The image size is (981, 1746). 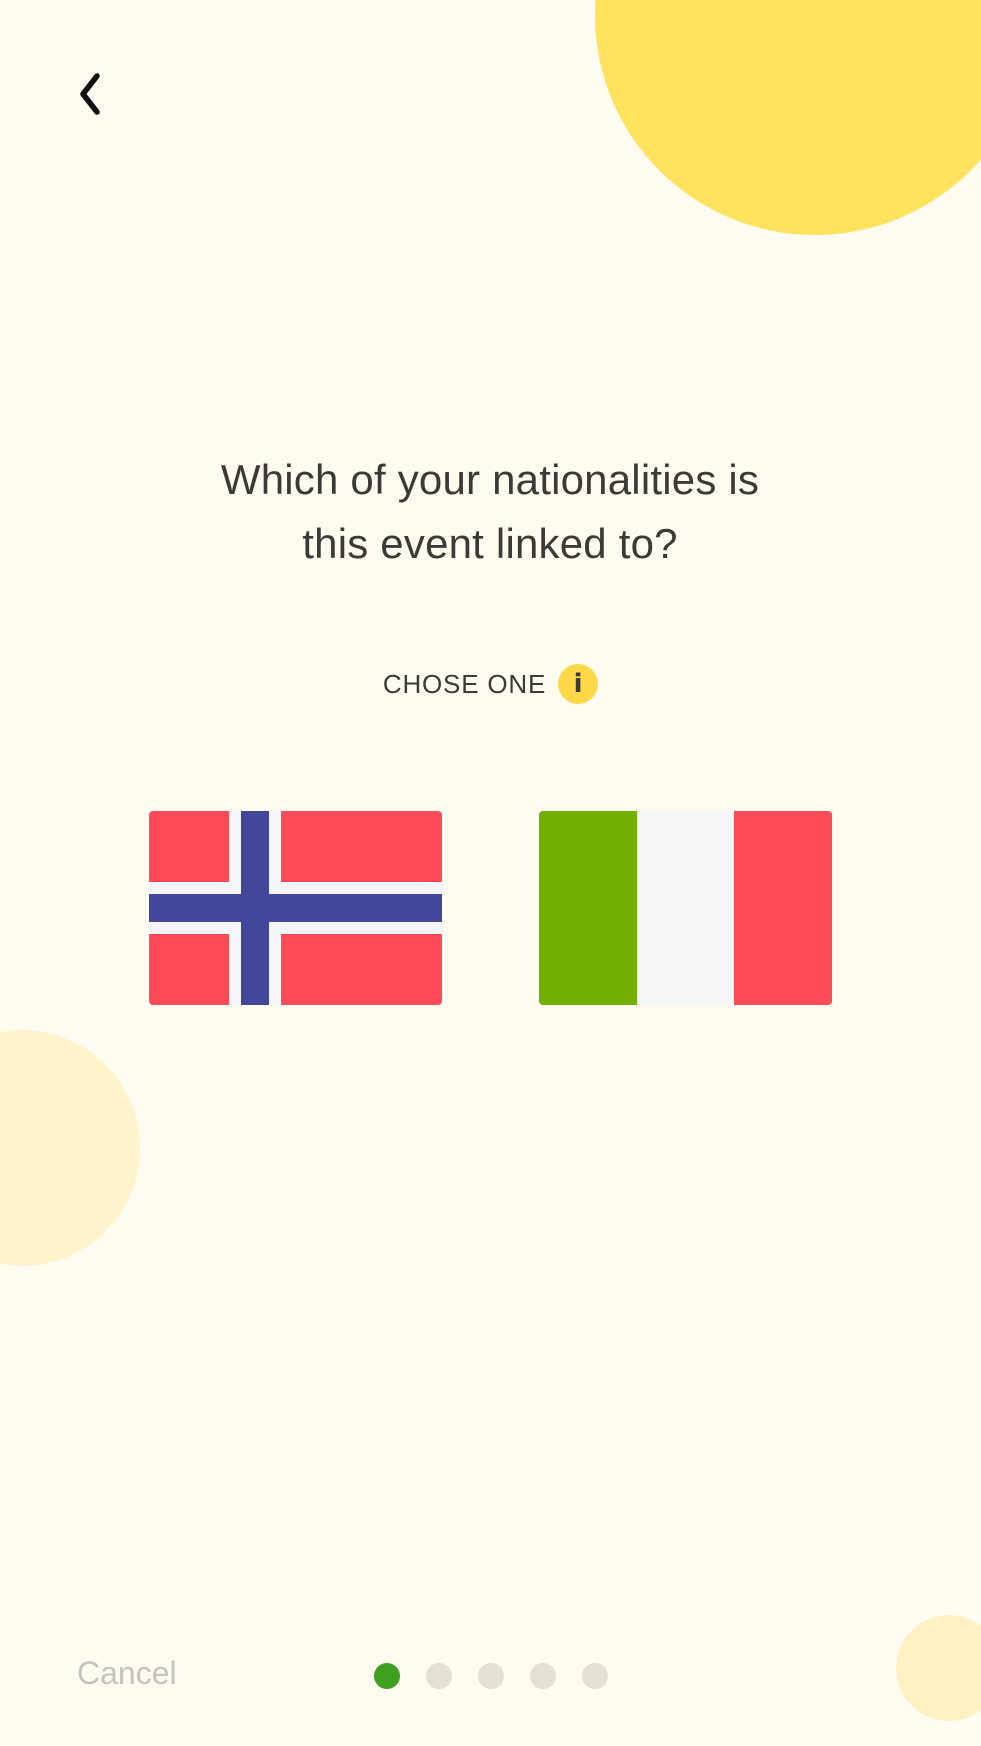 What do you see at coordinates (70, 1148) in the screenshot?
I see `decorative-circle-left` at bounding box center [70, 1148].